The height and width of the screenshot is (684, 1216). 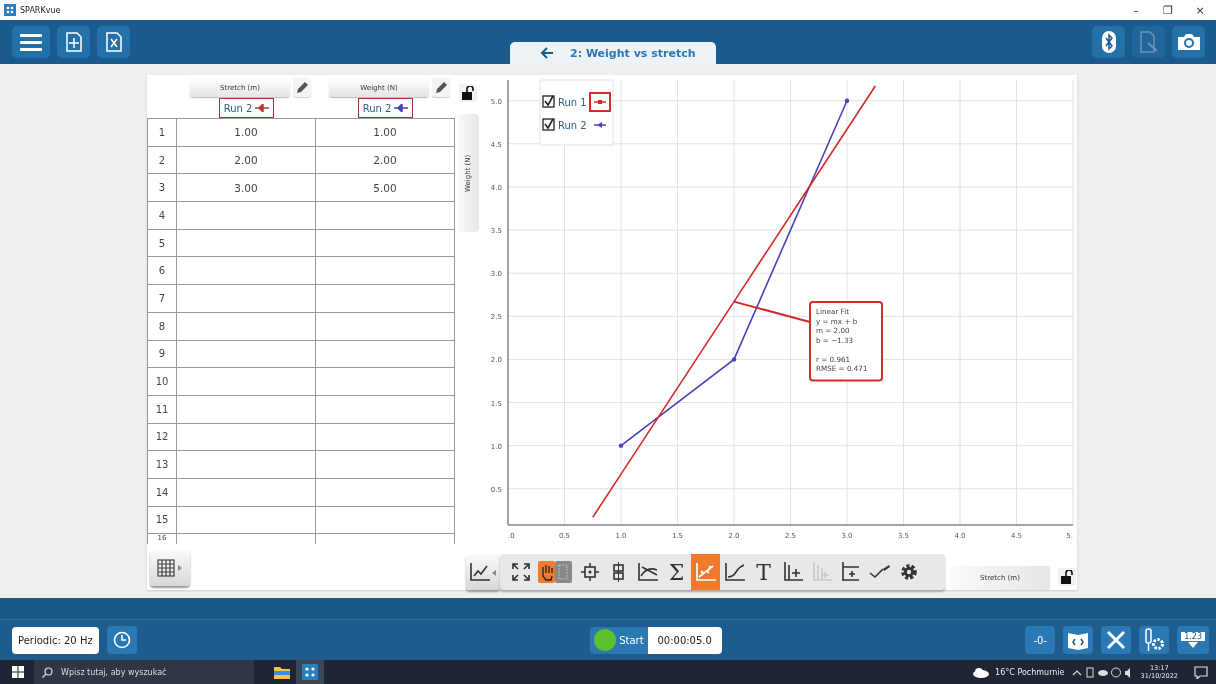 What do you see at coordinates (162, 271) in the screenshot?
I see `row-number: 6` at bounding box center [162, 271].